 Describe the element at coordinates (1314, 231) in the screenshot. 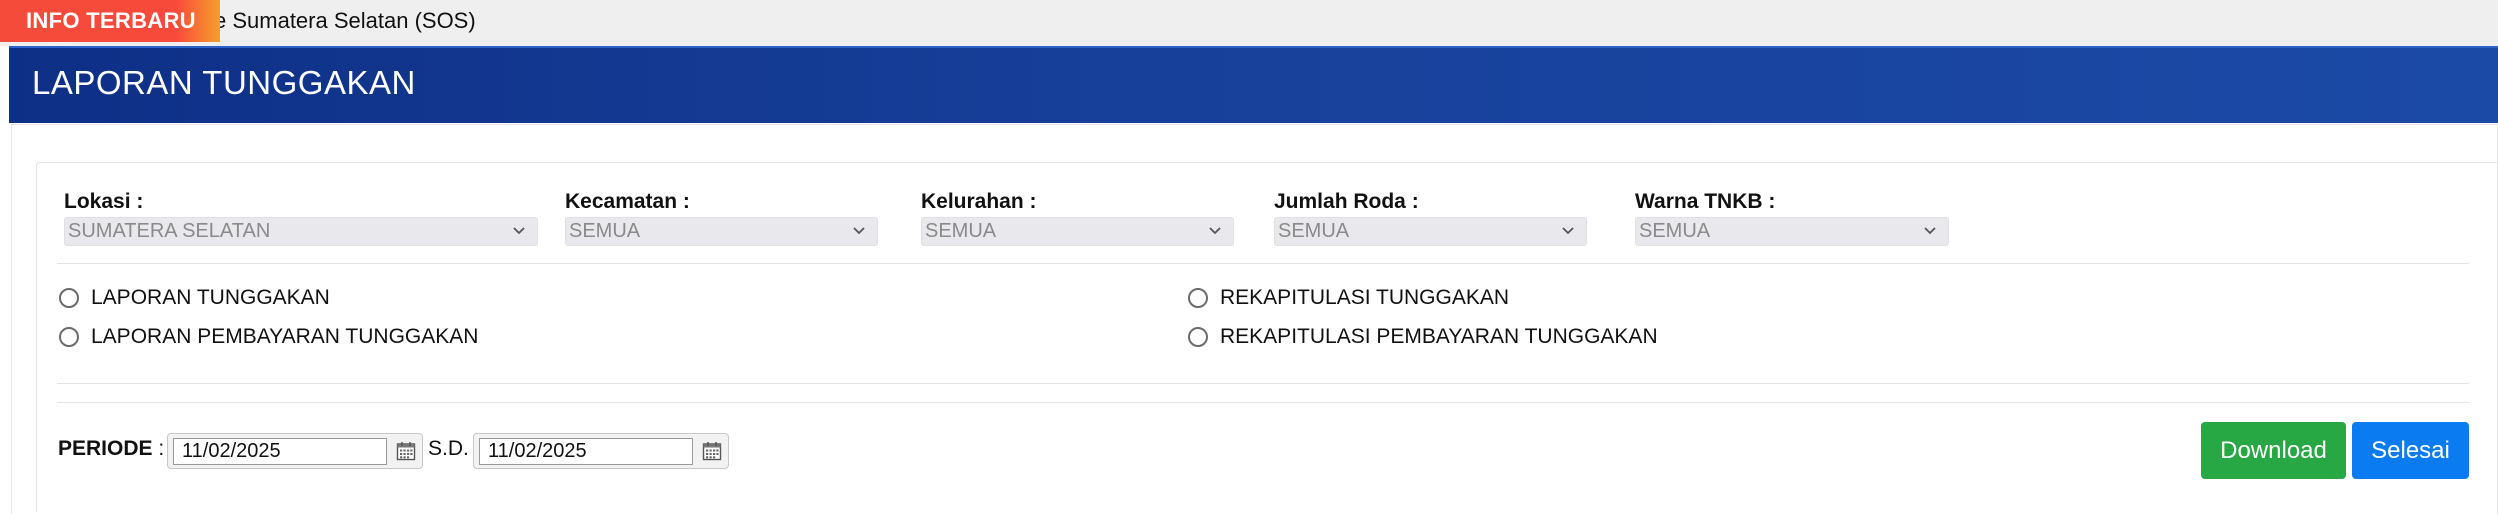

I see `jumlah-roda-value: SEMUA` at that location.